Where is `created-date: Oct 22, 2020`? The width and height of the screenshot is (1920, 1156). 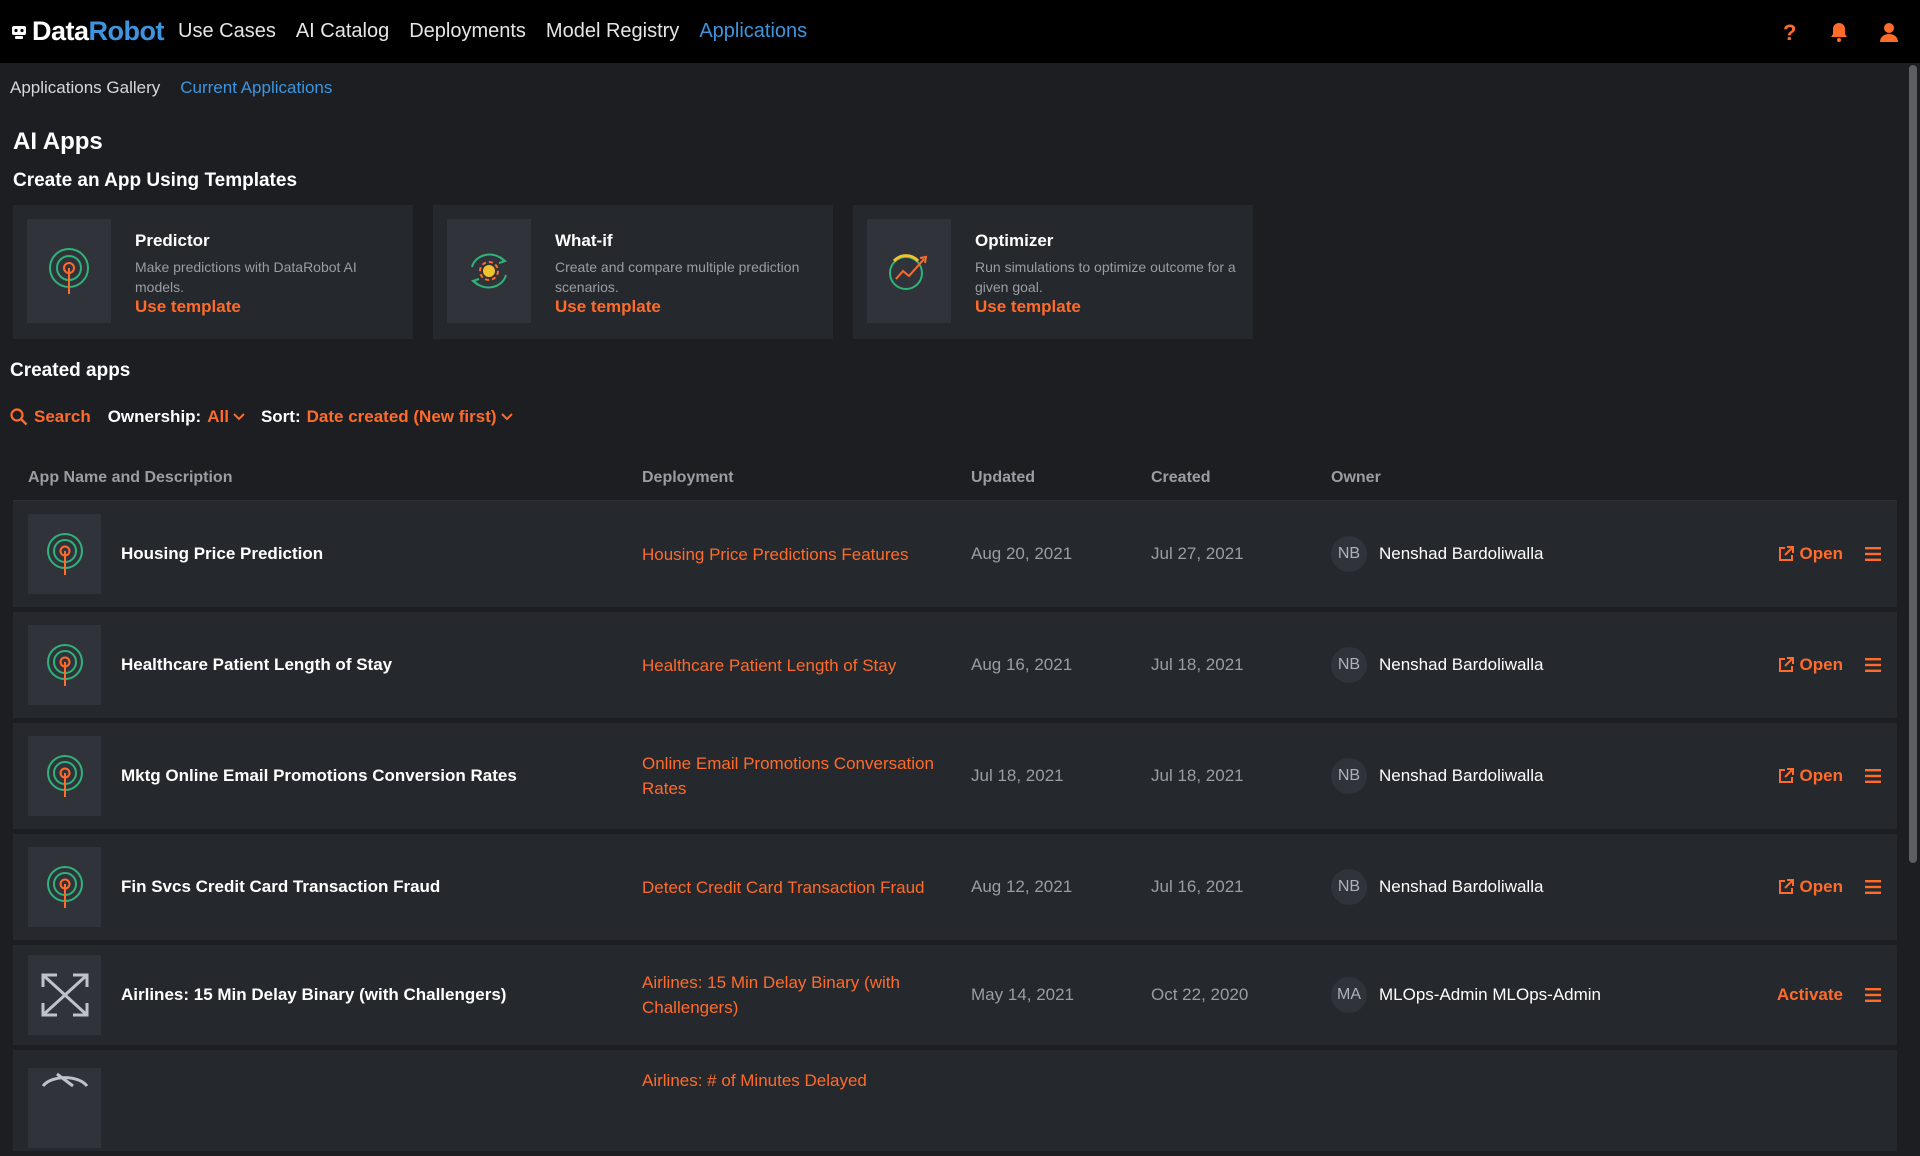
created-date: Oct 22, 2020 is located at coordinates (1200, 994).